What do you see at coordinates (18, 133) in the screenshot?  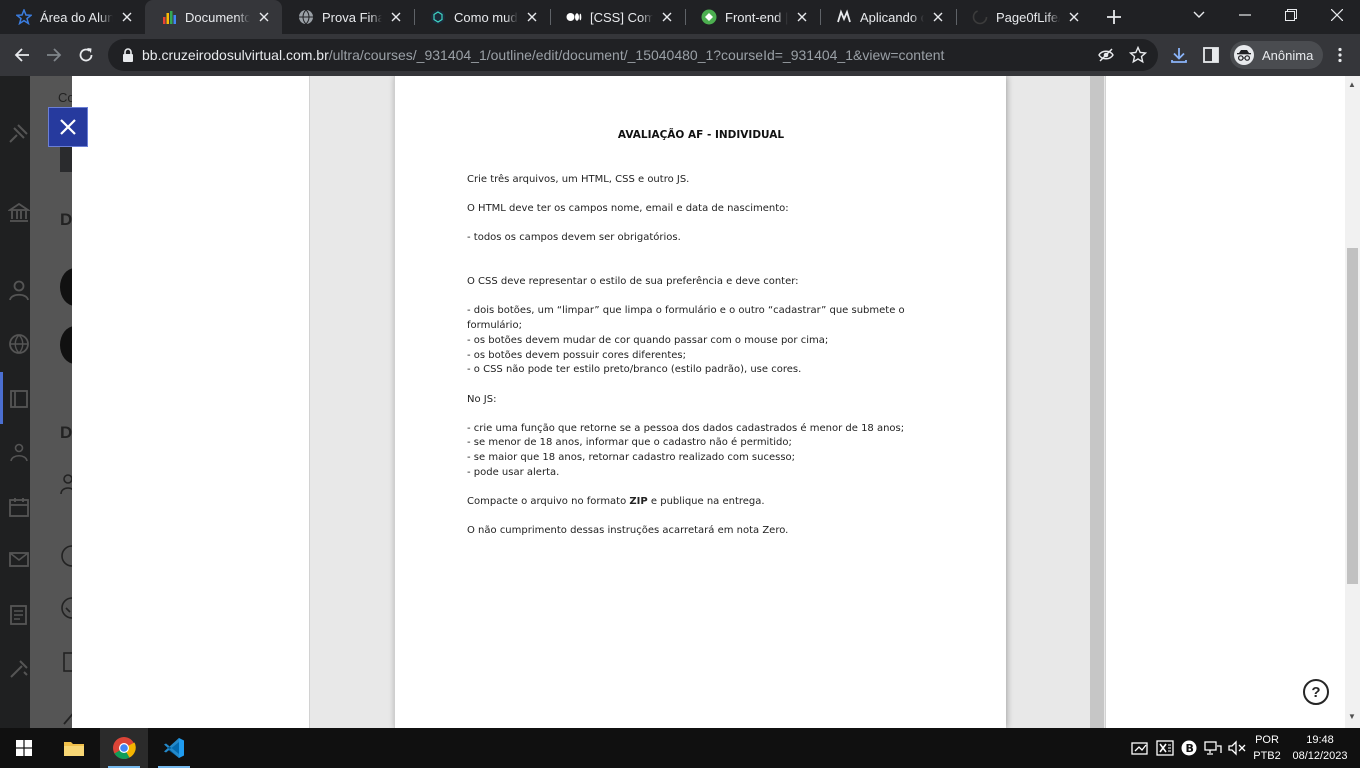 I see `activity-icon` at bounding box center [18, 133].